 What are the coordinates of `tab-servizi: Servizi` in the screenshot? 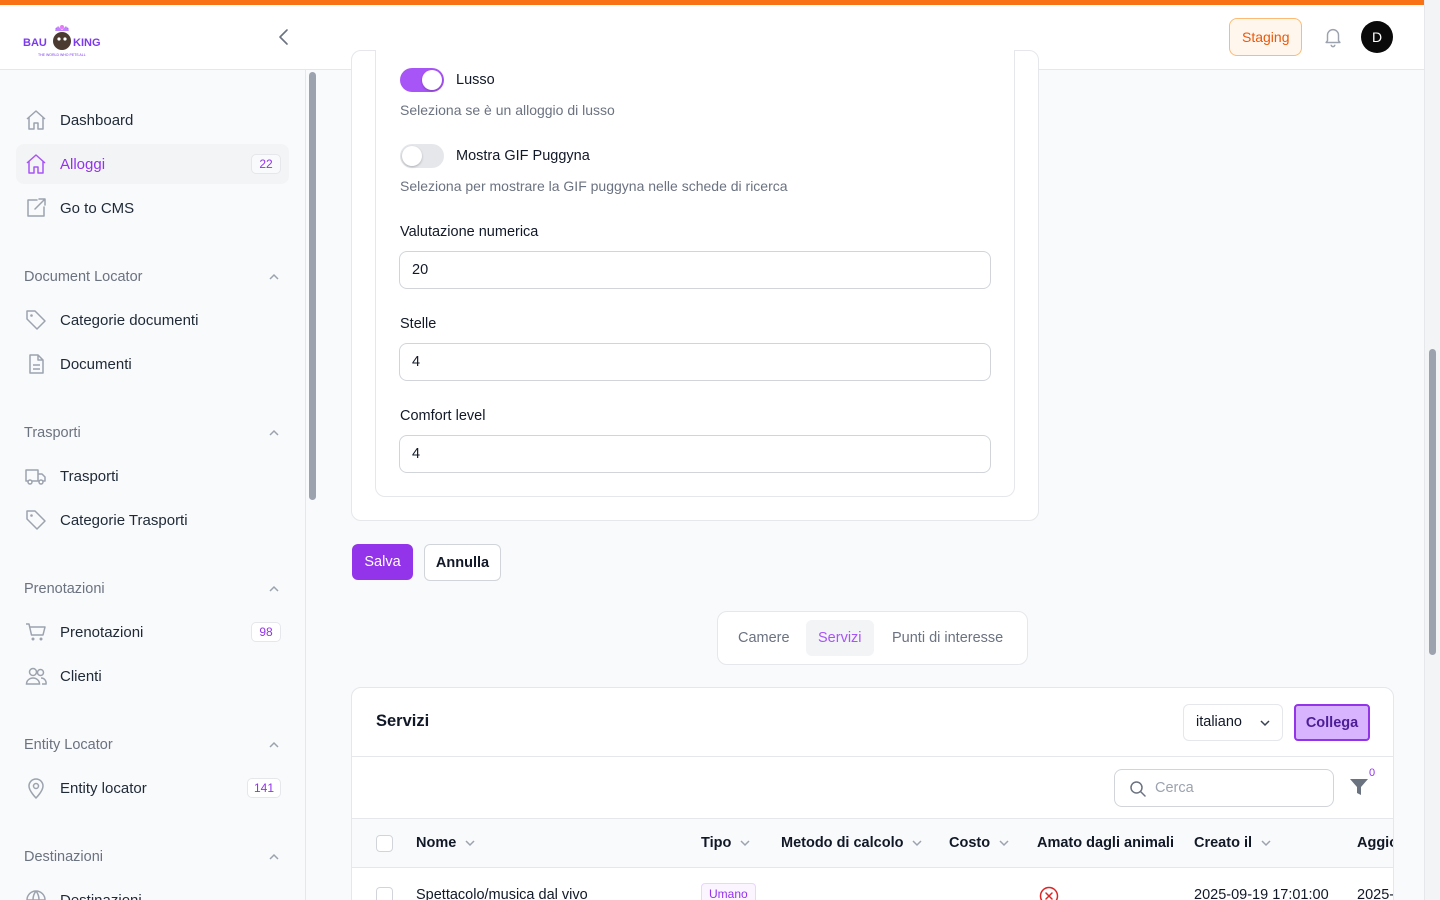 It's located at (840, 638).